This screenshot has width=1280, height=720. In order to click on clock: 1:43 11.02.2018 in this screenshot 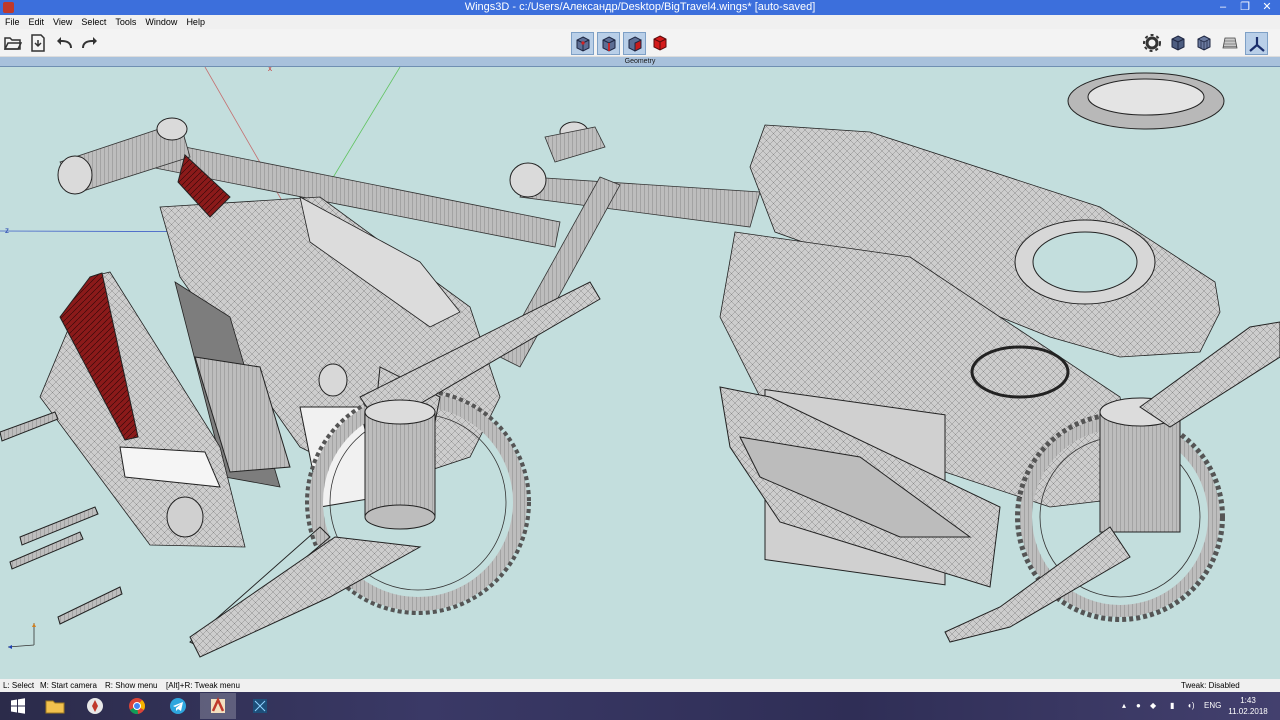, I will do `click(1248, 706)`.